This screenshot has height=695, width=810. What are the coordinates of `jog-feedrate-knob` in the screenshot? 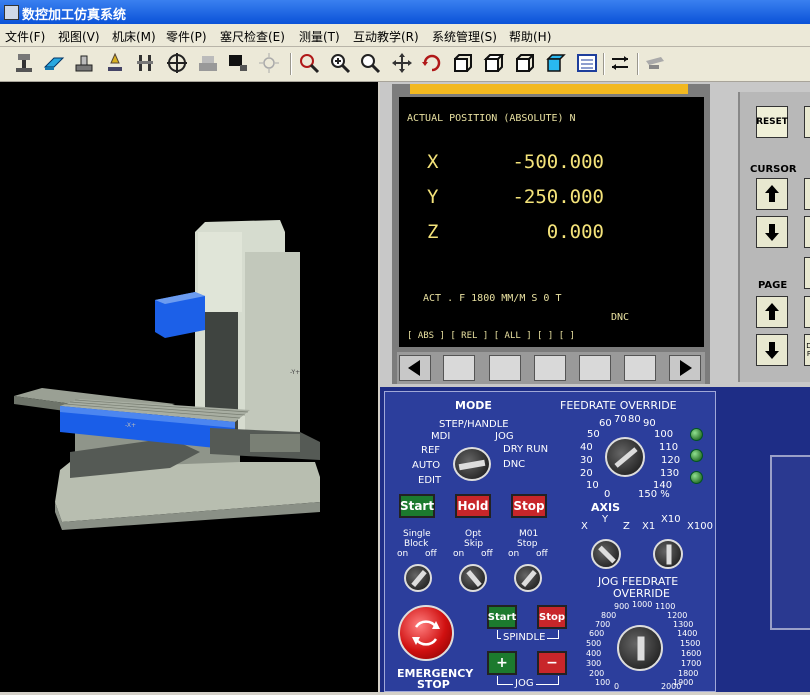 It's located at (640, 648).